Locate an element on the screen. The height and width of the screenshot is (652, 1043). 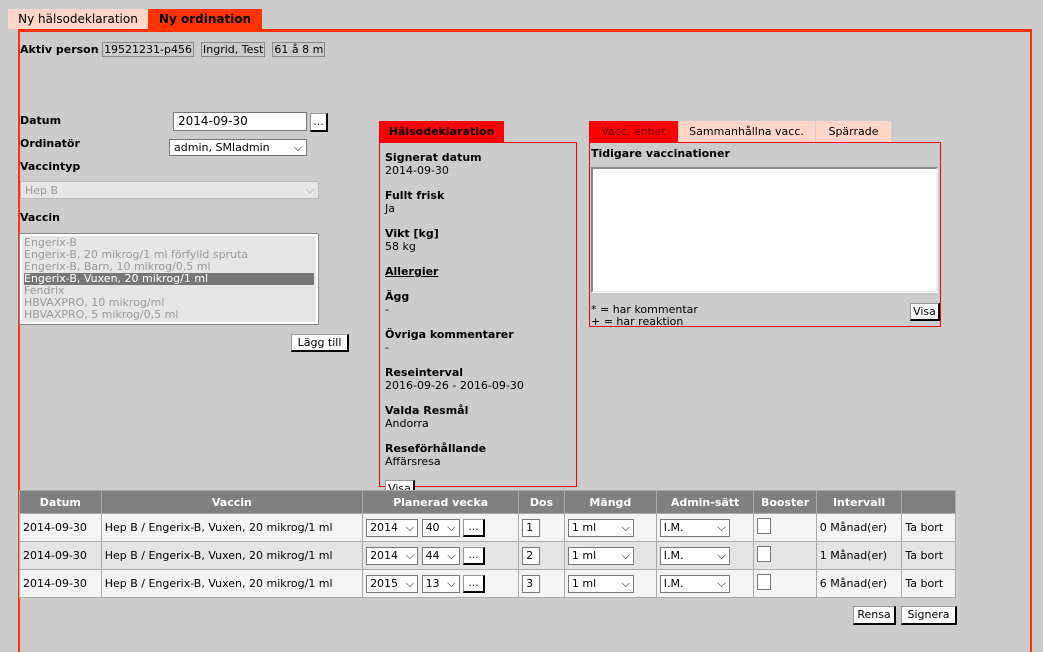
health-field-label: Reseinterval is located at coordinates (424, 372).